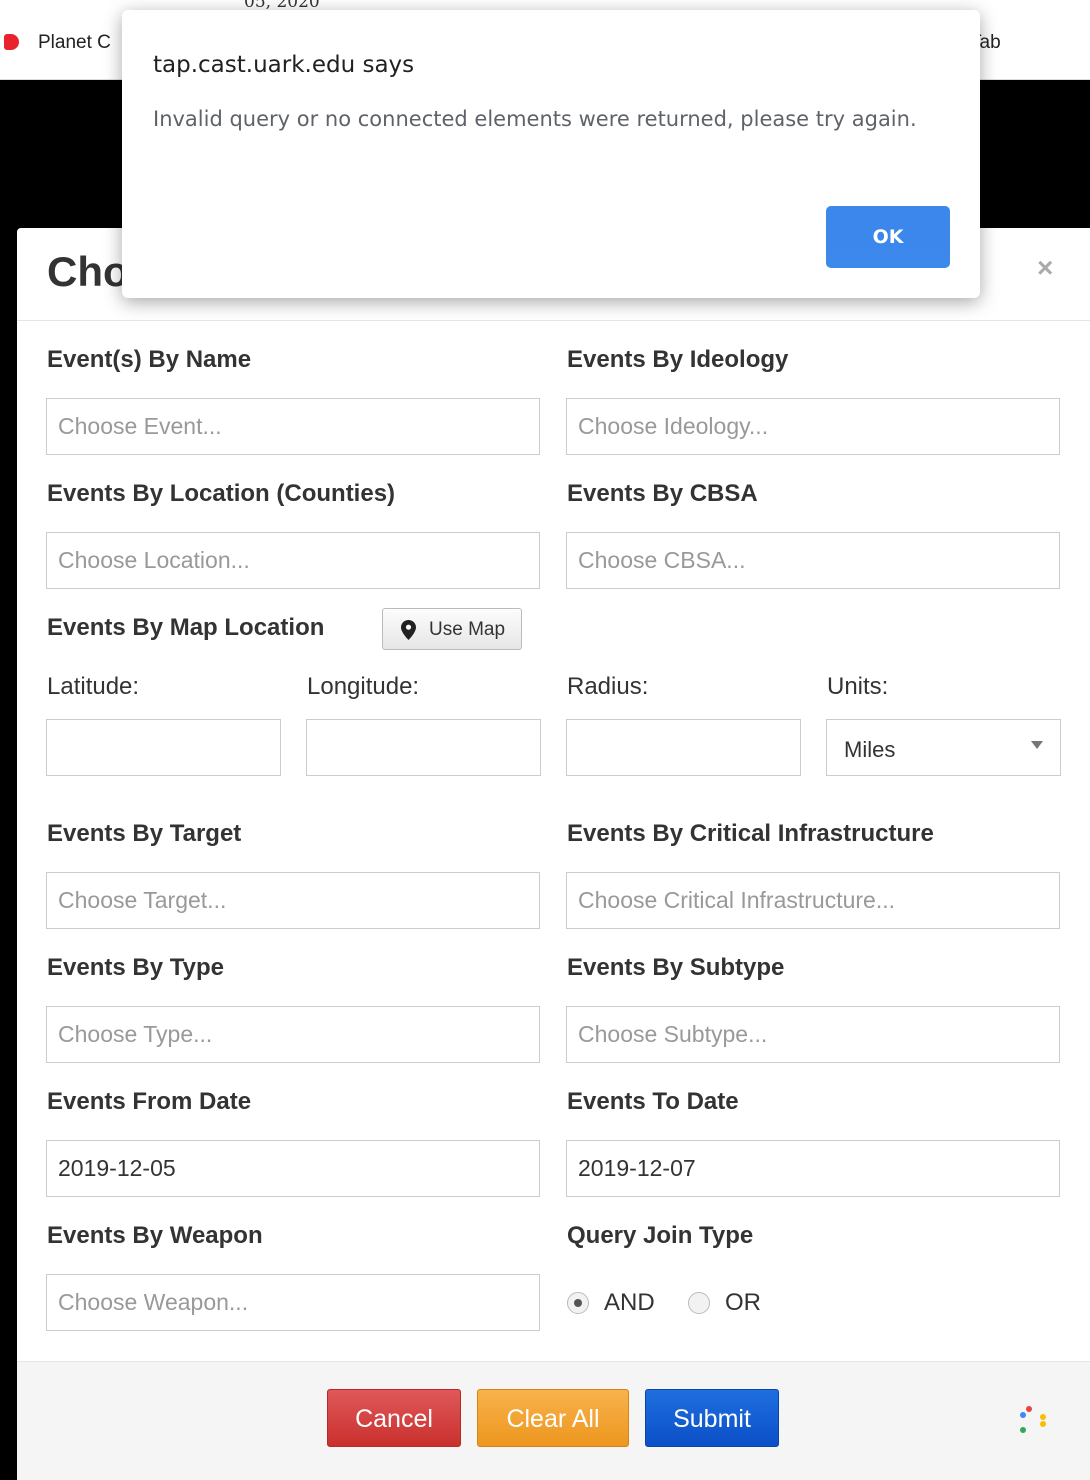 This screenshot has height=1480, width=1090. What do you see at coordinates (608, 686) in the screenshot?
I see `label-radius: Radius:` at bounding box center [608, 686].